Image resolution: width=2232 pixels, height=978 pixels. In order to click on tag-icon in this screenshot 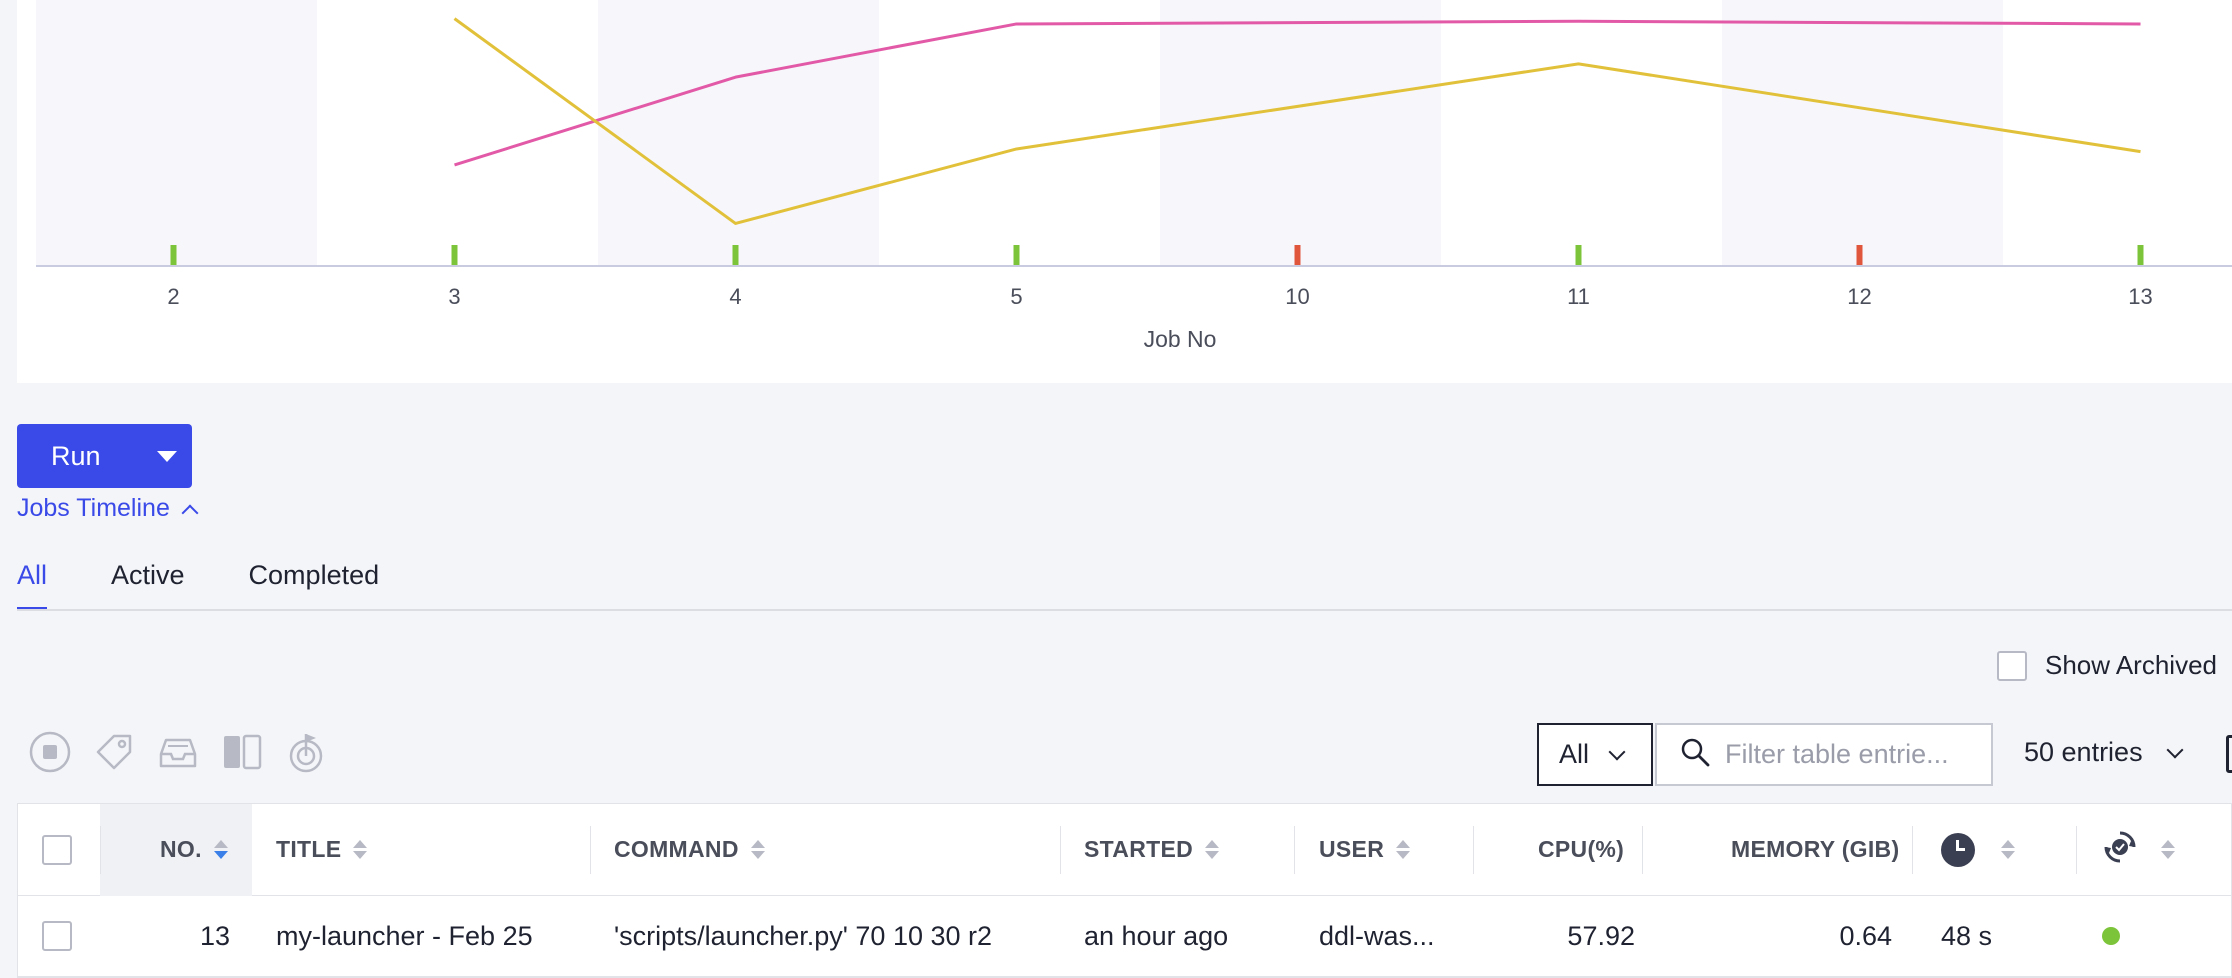, I will do `click(114, 752)`.